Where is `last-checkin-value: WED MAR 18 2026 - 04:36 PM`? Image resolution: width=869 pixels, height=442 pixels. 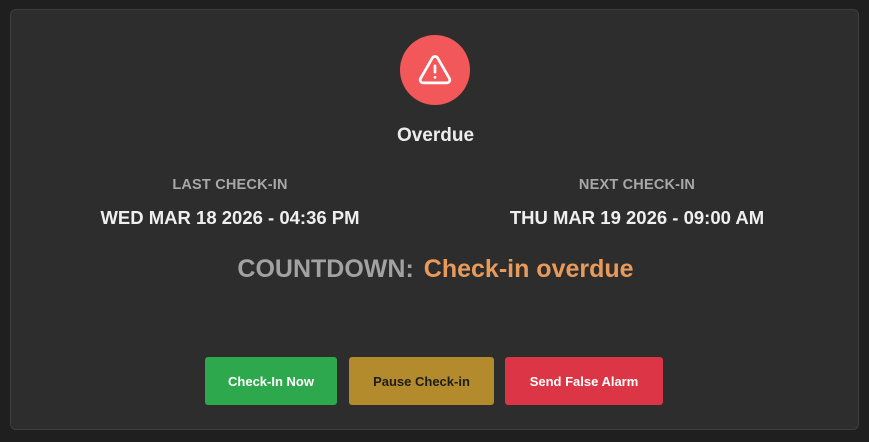 last-checkin-value: WED MAR 18 2026 - 04:36 PM is located at coordinates (230, 217).